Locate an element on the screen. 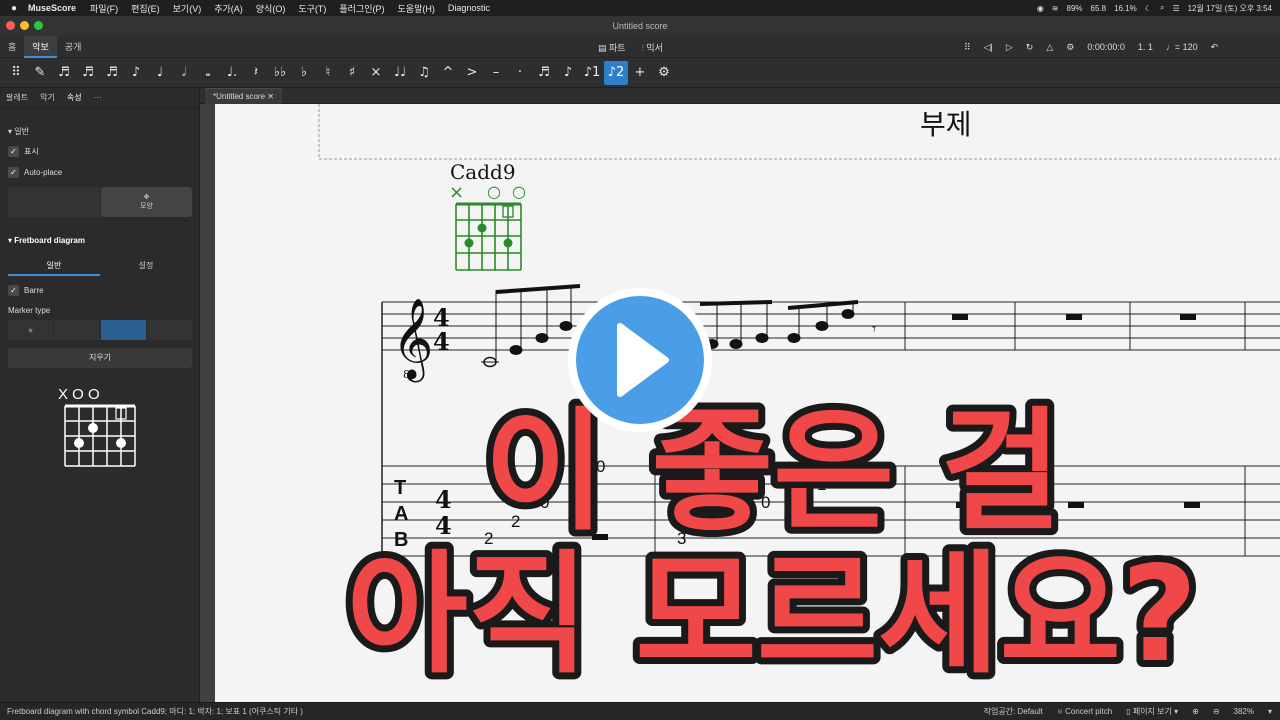 Image resolution: width=1280 pixels, height=720 pixels. time-signature-bottom: 4 is located at coordinates (441, 341).